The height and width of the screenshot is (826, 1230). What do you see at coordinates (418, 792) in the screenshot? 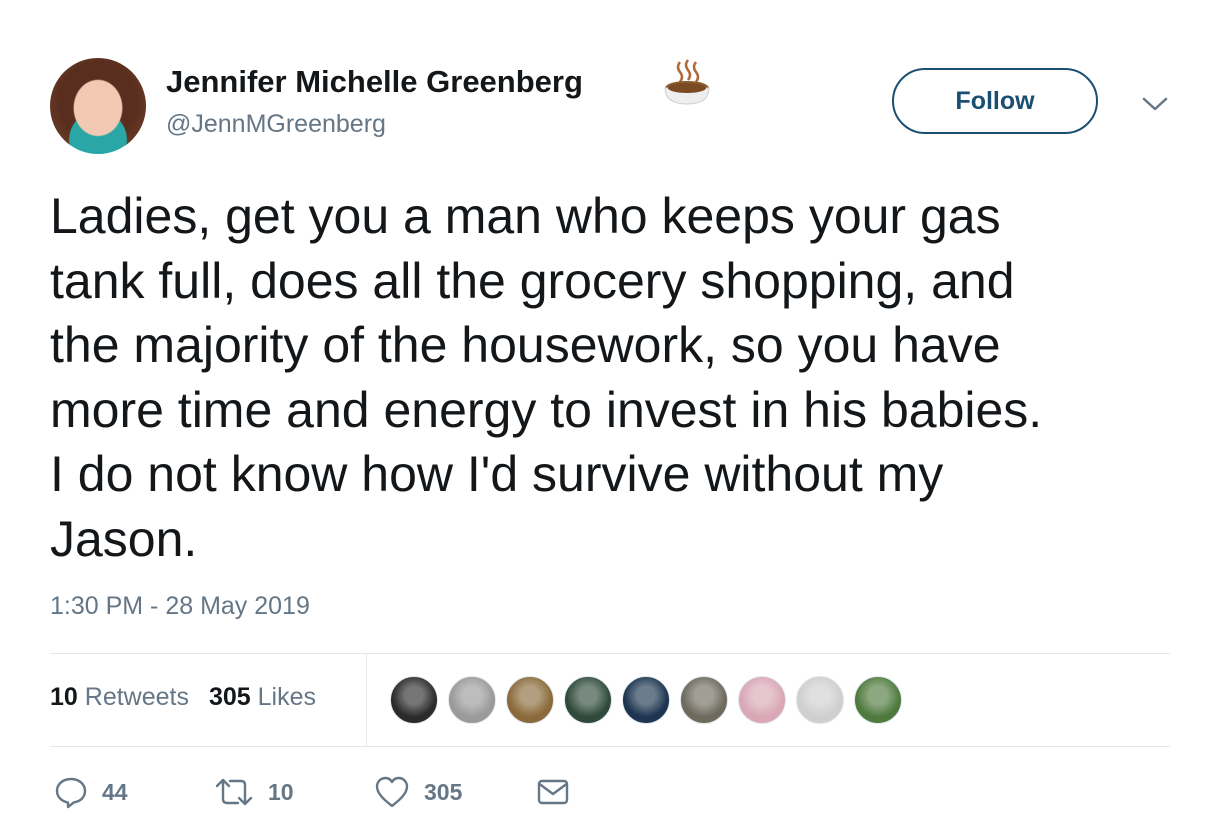
I see `like-button: 305` at bounding box center [418, 792].